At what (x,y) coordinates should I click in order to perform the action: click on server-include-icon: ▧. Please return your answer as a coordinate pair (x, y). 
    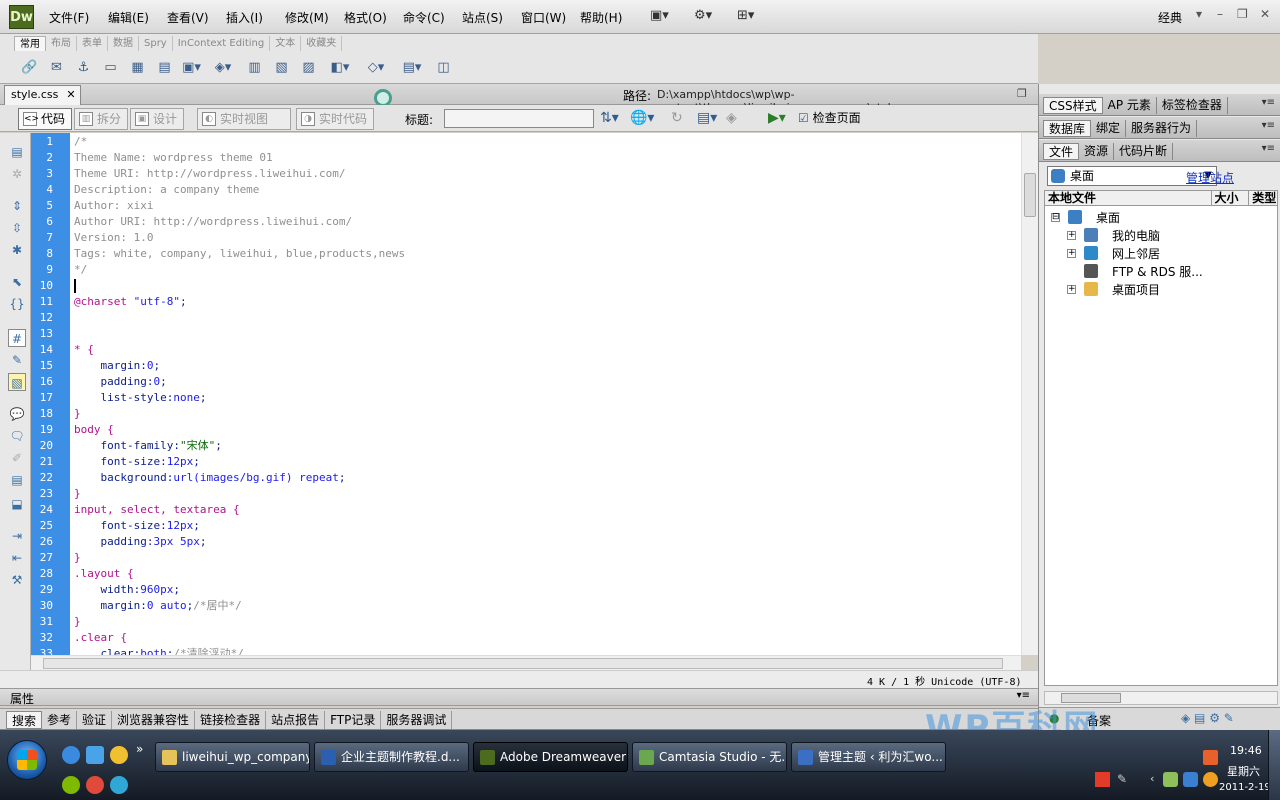
    Looking at the image, I should click on (281, 67).